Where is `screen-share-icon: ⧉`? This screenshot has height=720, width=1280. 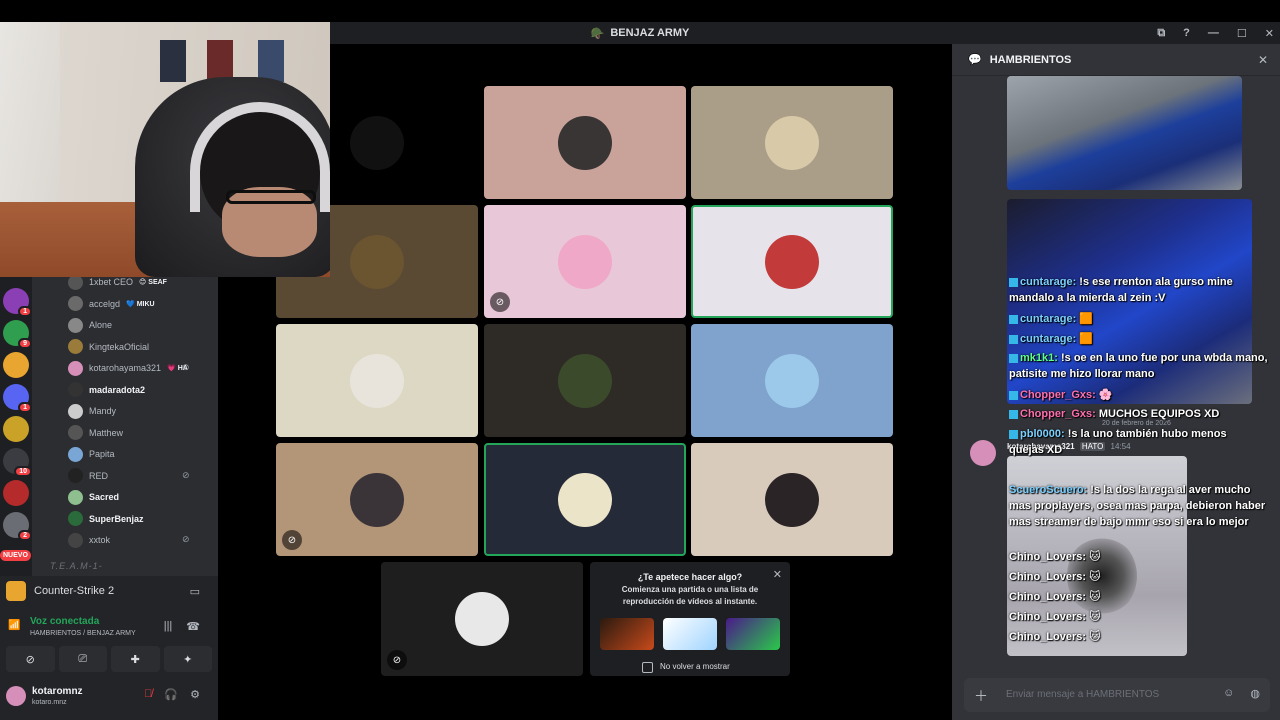
screen-share-icon: ⧉ is located at coordinates (1161, 33).